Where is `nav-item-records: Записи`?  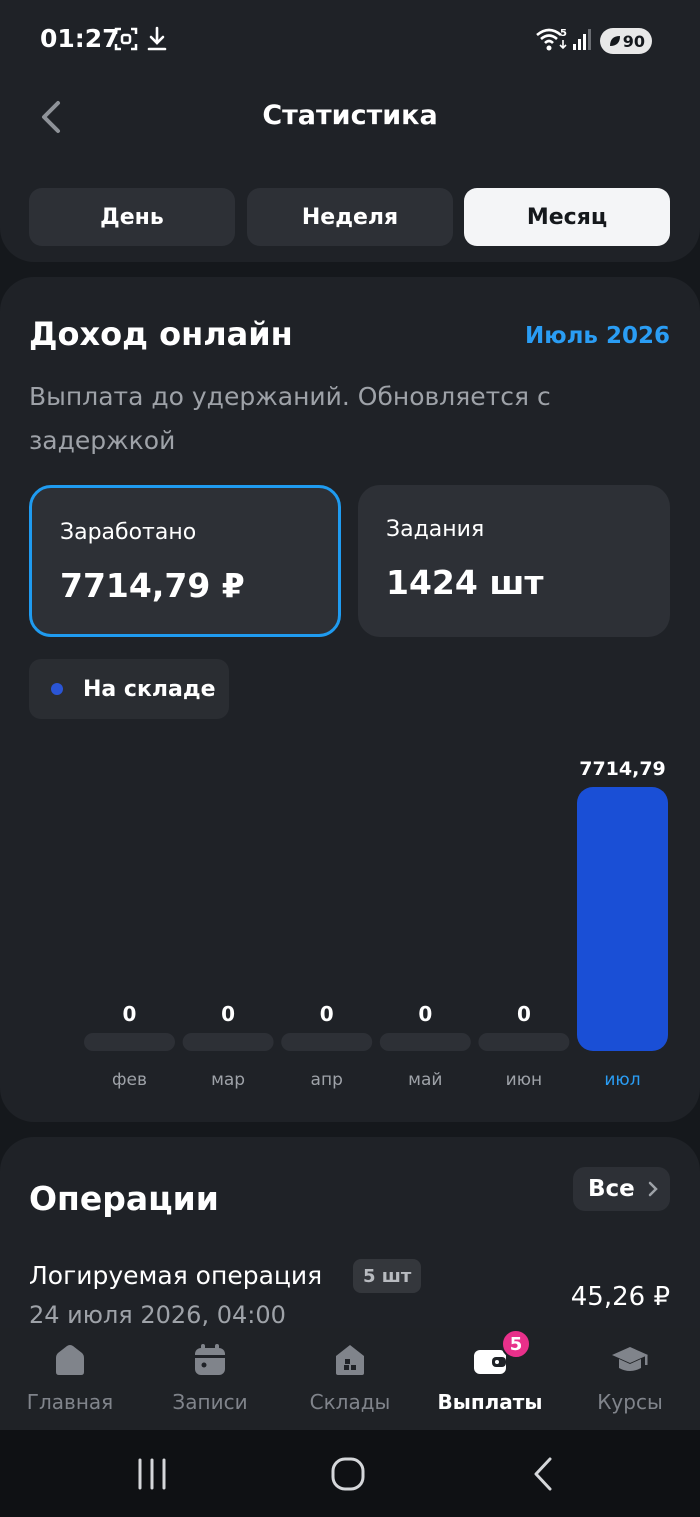
nav-item-records: Записи is located at coordinates (210, 1379).